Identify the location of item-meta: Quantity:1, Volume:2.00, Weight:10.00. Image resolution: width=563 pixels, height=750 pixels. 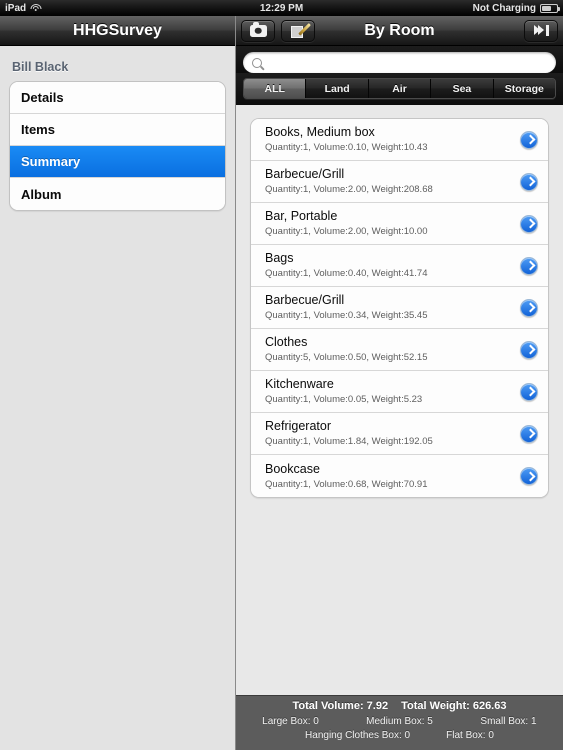
(346, 231).